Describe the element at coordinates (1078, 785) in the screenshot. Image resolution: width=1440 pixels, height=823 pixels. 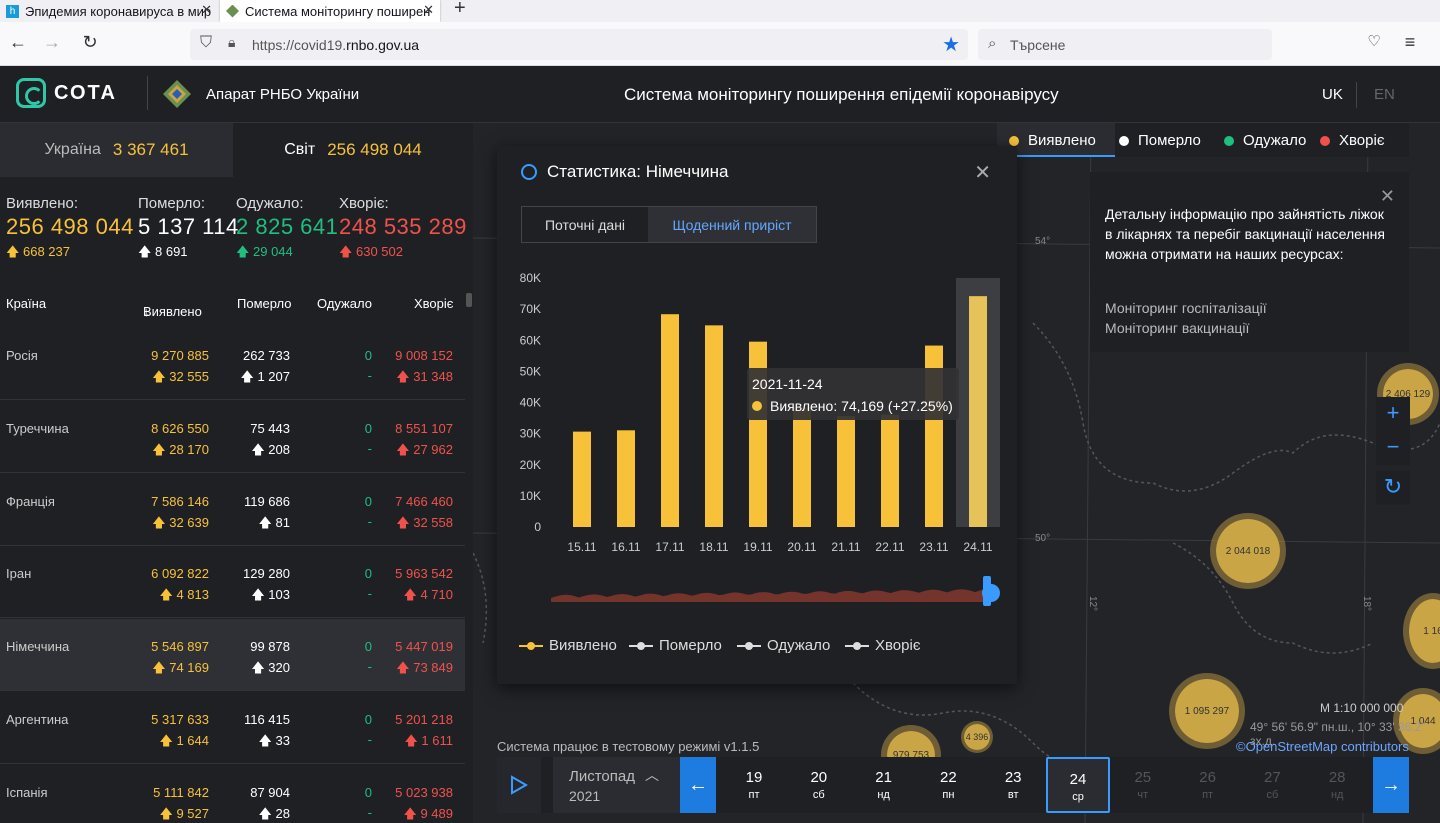
I see `day-24: 24 ср` at that location.